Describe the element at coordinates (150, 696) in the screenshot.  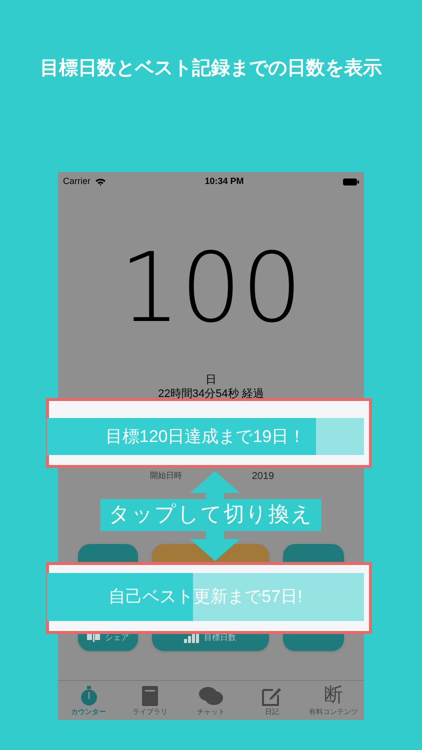
I see `book-icon` at that location.